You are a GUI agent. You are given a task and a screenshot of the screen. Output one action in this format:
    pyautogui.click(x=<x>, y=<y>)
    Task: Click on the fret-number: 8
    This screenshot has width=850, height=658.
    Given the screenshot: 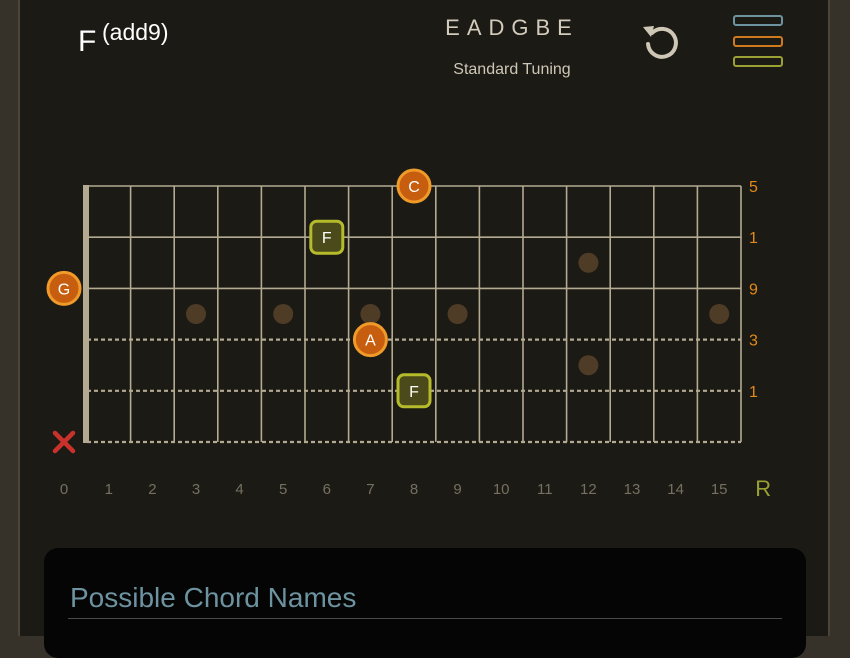 What is the action you would take?
    pyautogui.click(x=414, y=489)
    